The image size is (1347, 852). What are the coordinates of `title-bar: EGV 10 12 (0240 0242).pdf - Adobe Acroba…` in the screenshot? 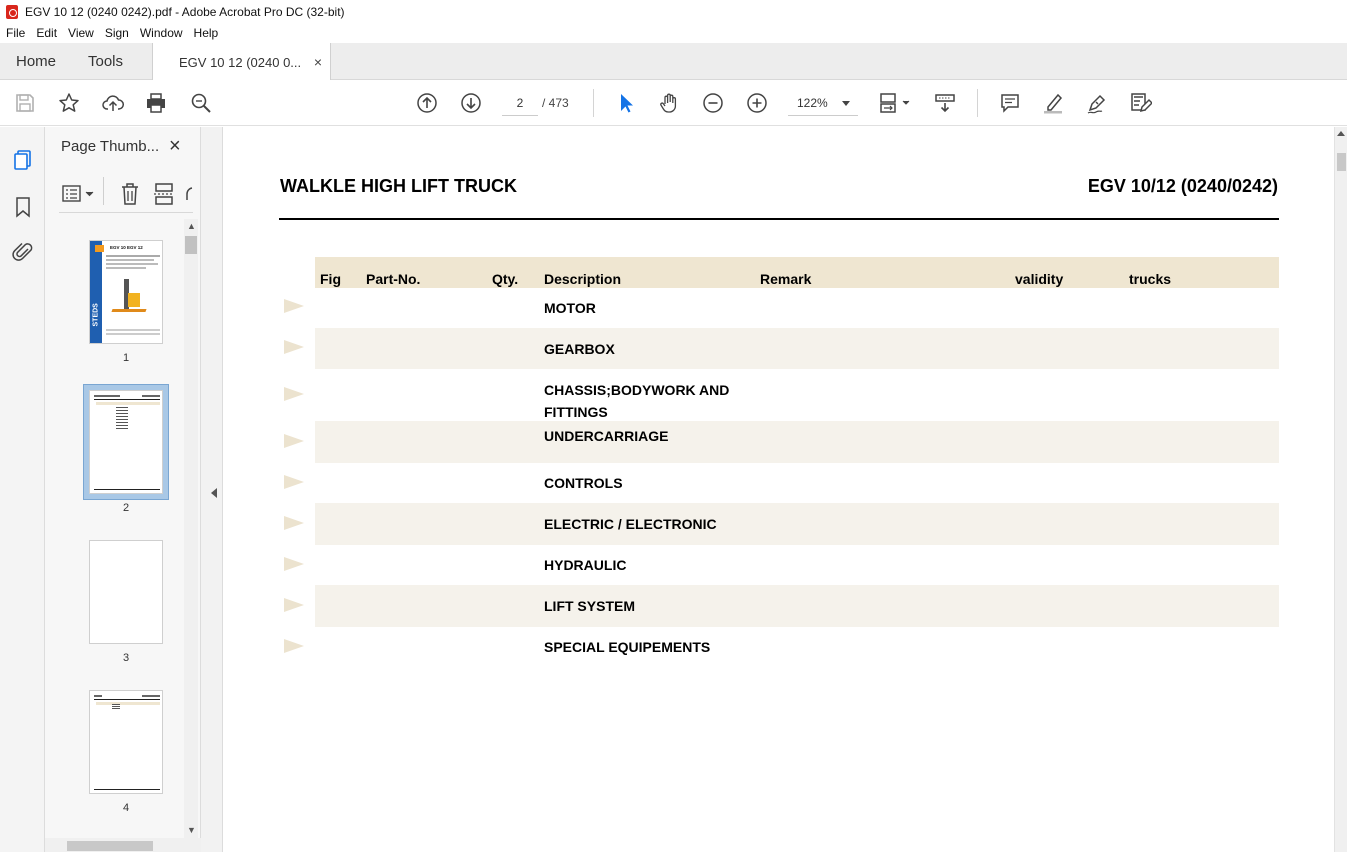 It's located at (673, 11).